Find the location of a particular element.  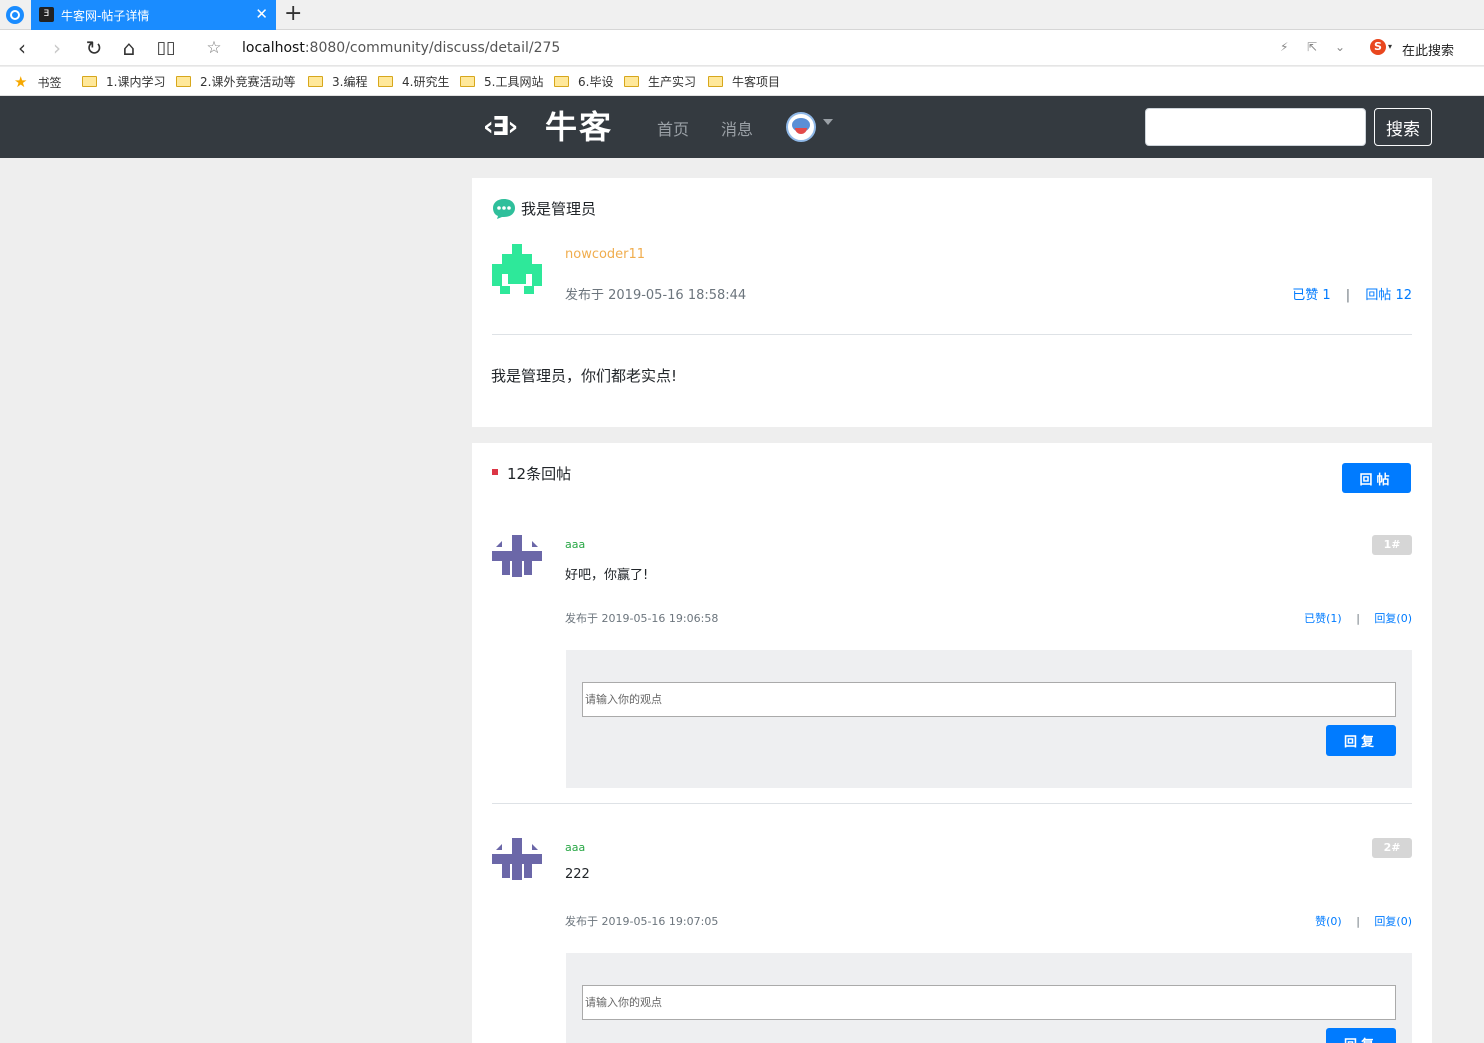

site-logo-text: 牛客 is located at coordinates (579, 127).